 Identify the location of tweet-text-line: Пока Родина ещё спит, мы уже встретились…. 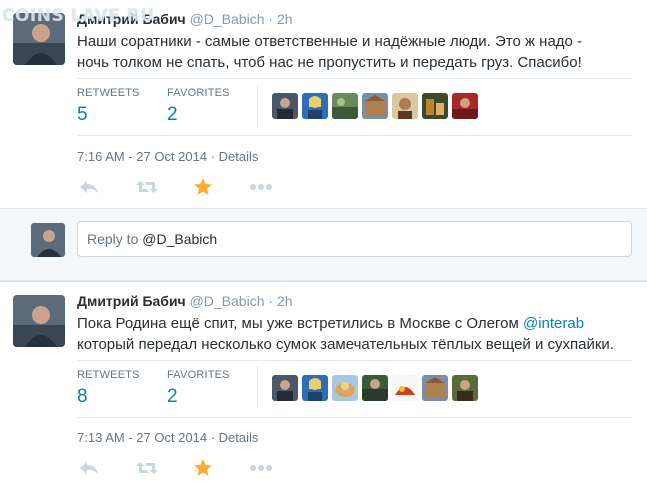
(354, 323).